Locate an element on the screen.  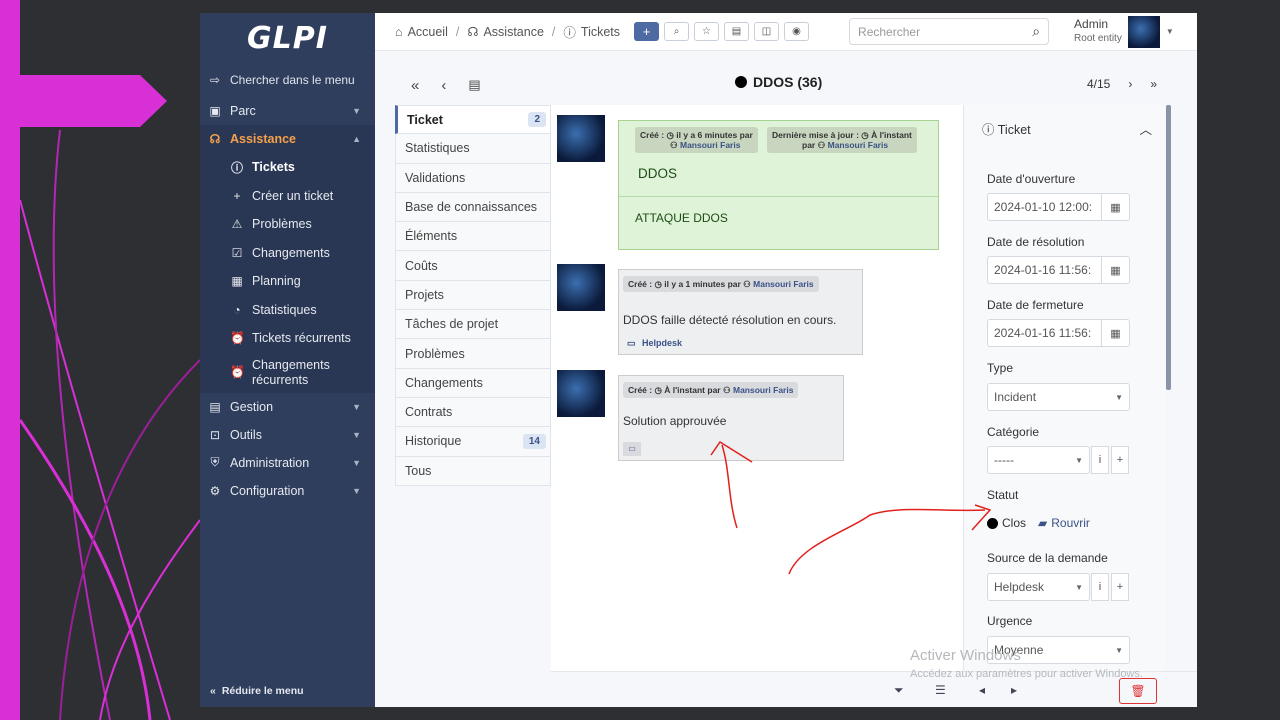
collapse-left-icon: ◂ is located at coordinates (982, 690).